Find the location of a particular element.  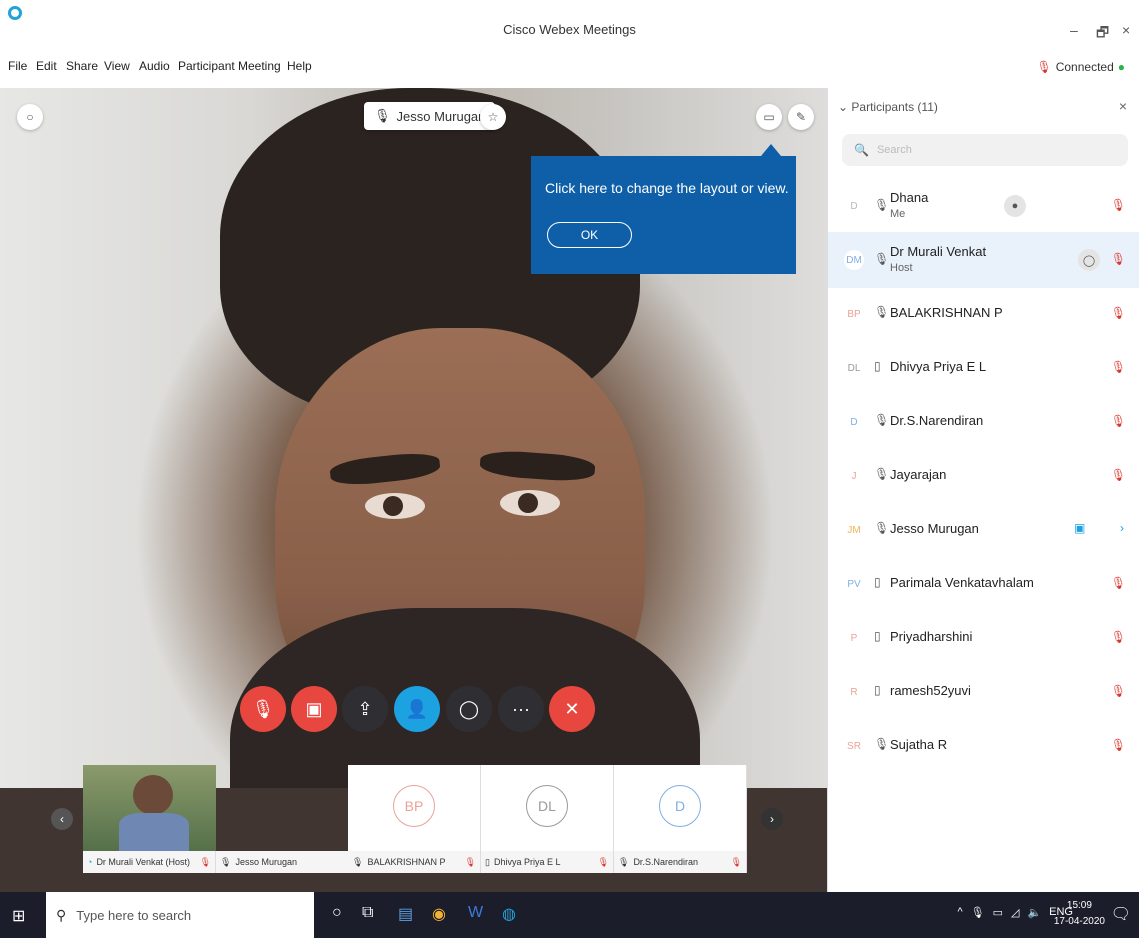

participant-row: D 🎙 Dr.S.Narendiran 🎙 is located at coordinates (983, 422).